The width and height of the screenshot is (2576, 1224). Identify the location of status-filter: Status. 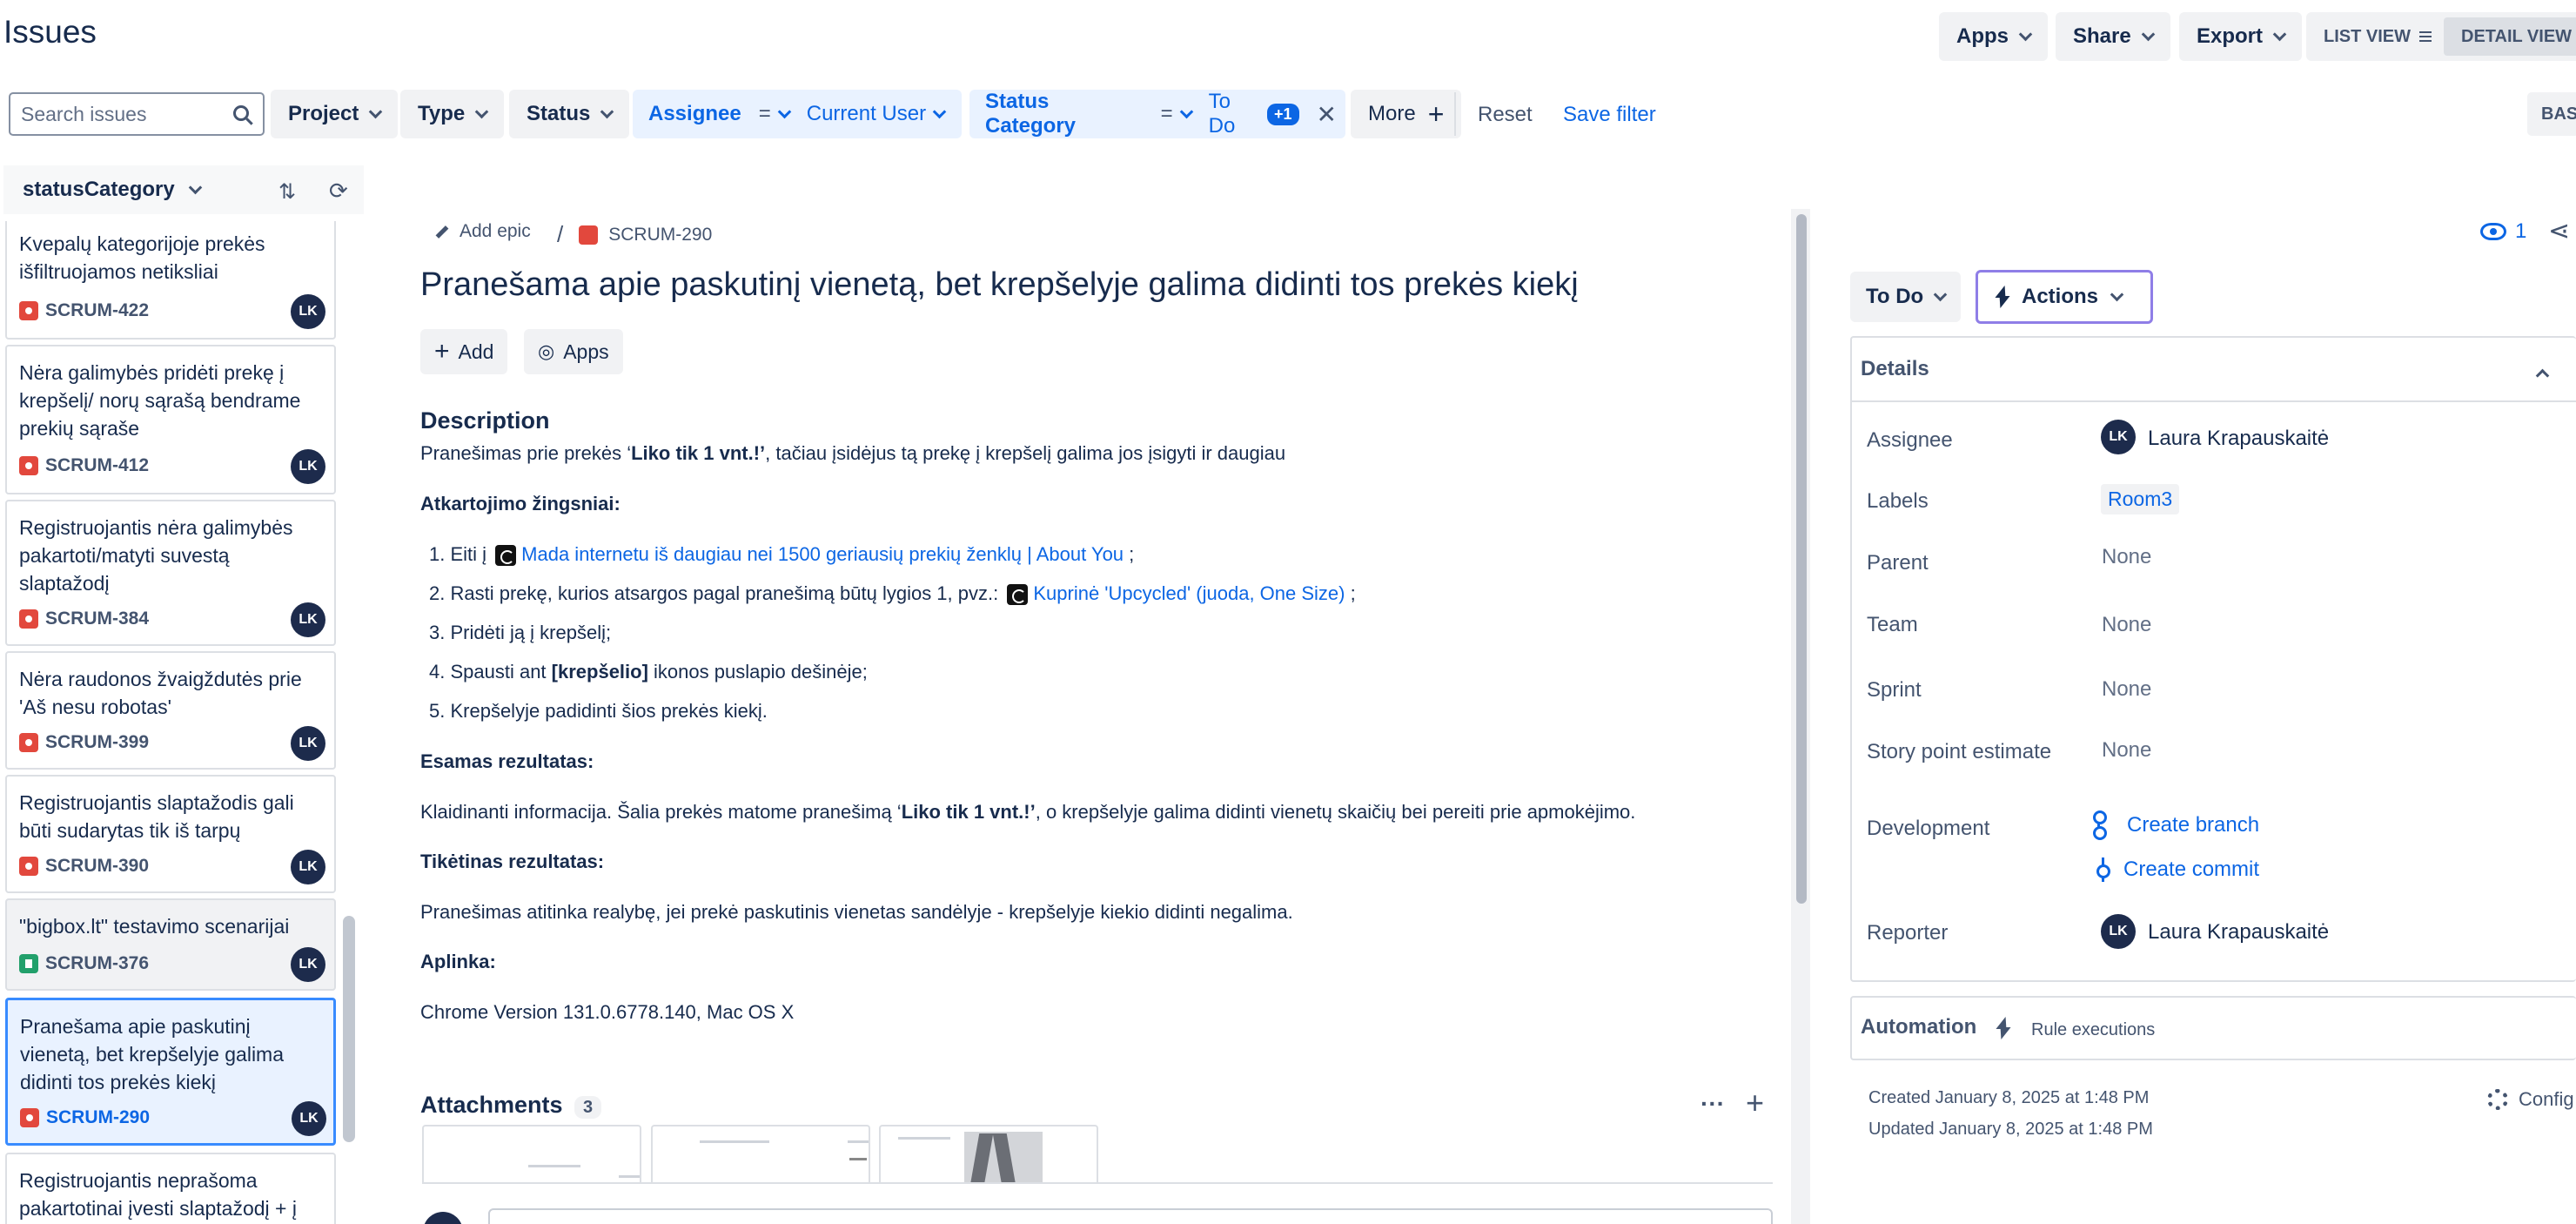
(569, 114).